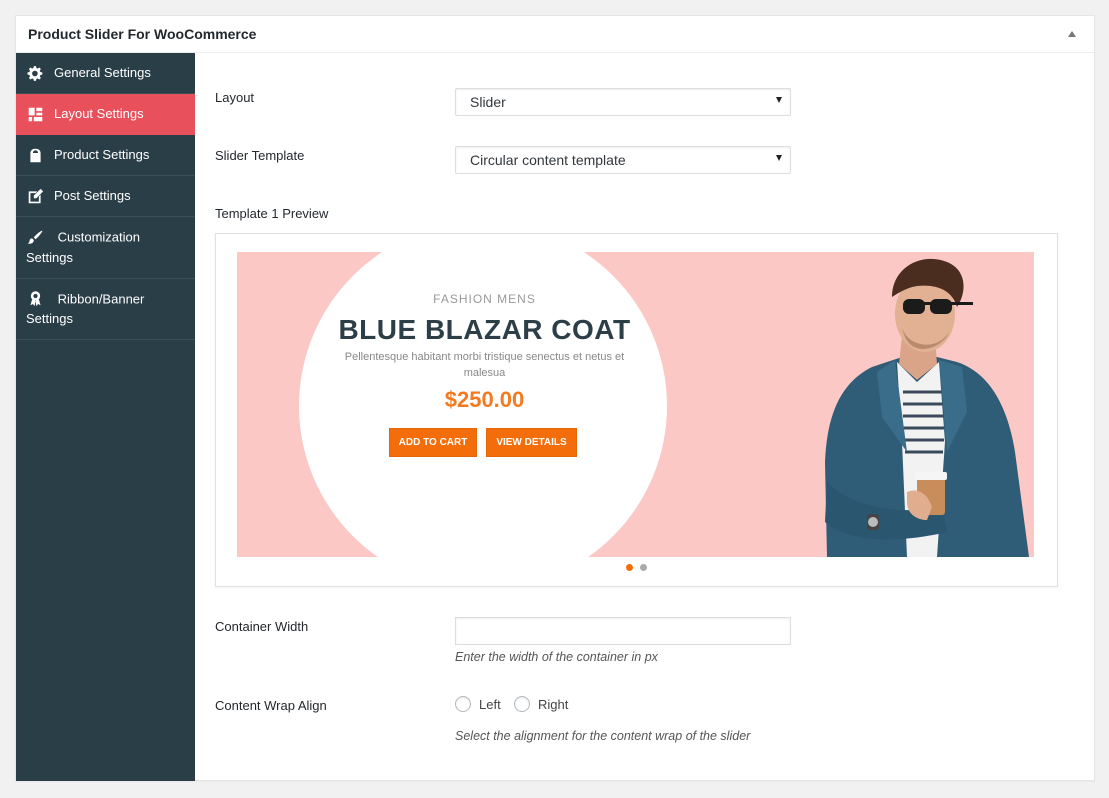 The height and width of the screenshot is (798, 1109). I want to click on slider-template-label: Slider Template, so click(260, 155).